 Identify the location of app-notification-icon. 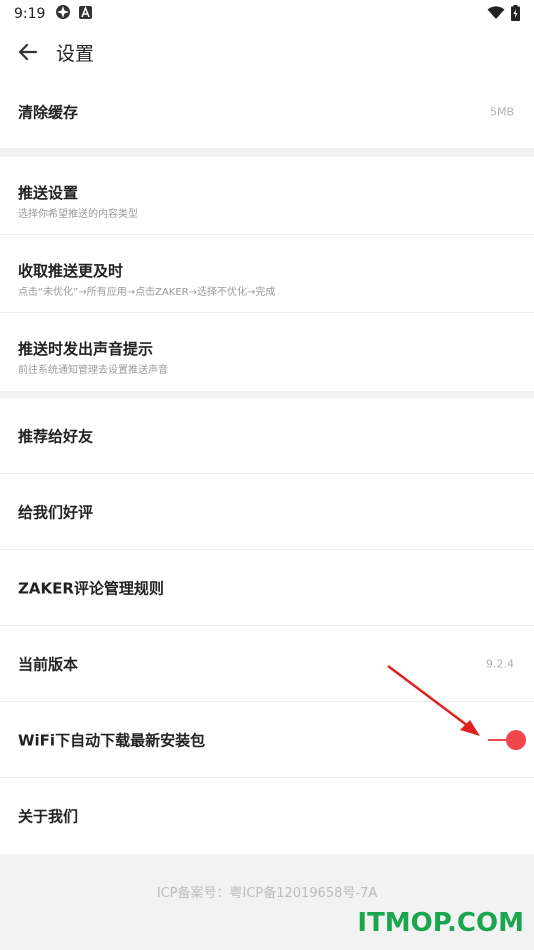
(63, 14).